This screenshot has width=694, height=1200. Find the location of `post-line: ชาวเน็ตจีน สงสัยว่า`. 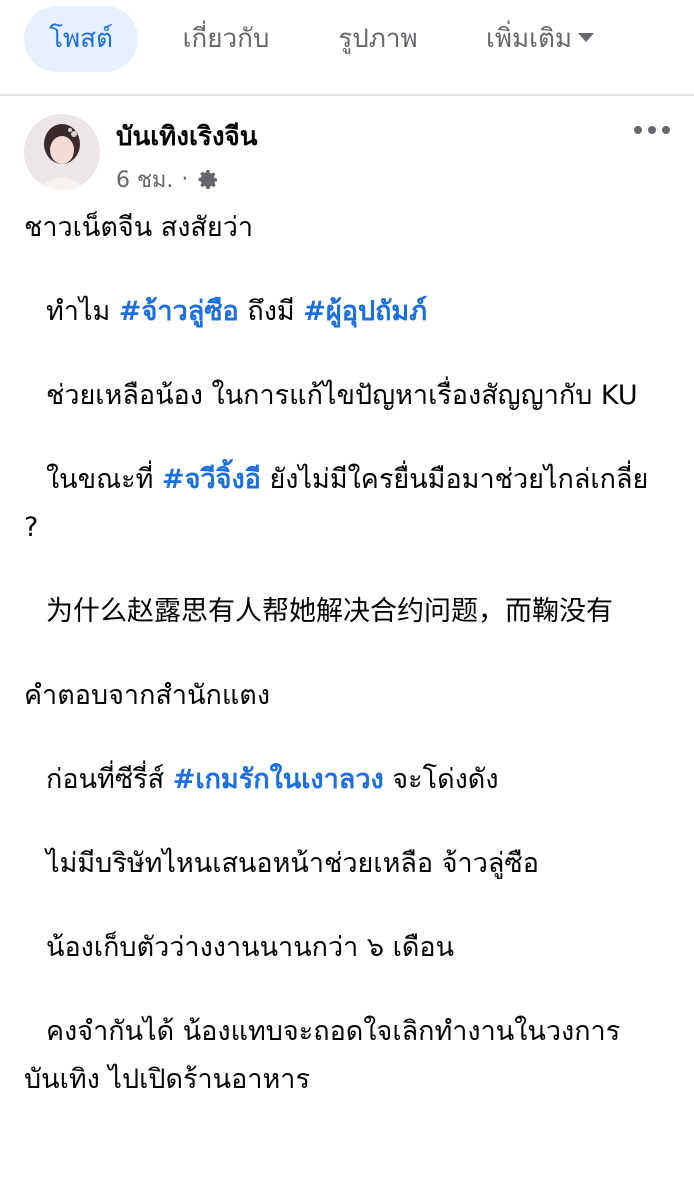

post-line: ชาวเน็ตจีน สงสัยว่า is located at coordinates (139, 227).